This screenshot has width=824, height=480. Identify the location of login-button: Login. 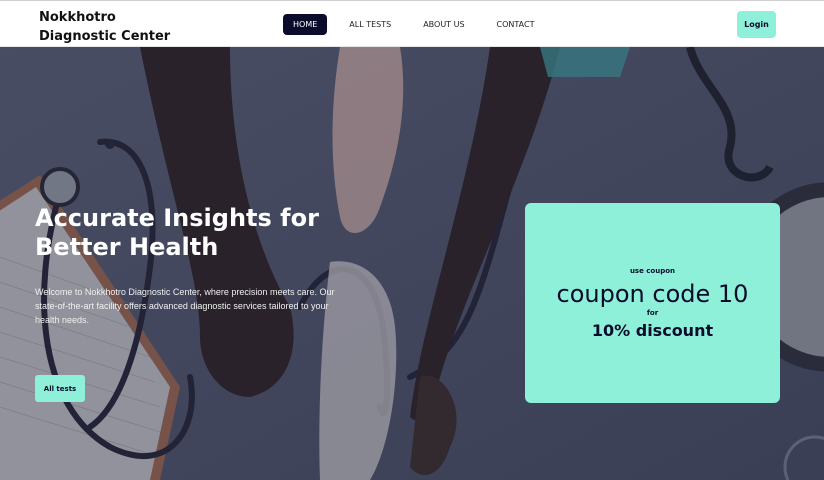
(756, 24).